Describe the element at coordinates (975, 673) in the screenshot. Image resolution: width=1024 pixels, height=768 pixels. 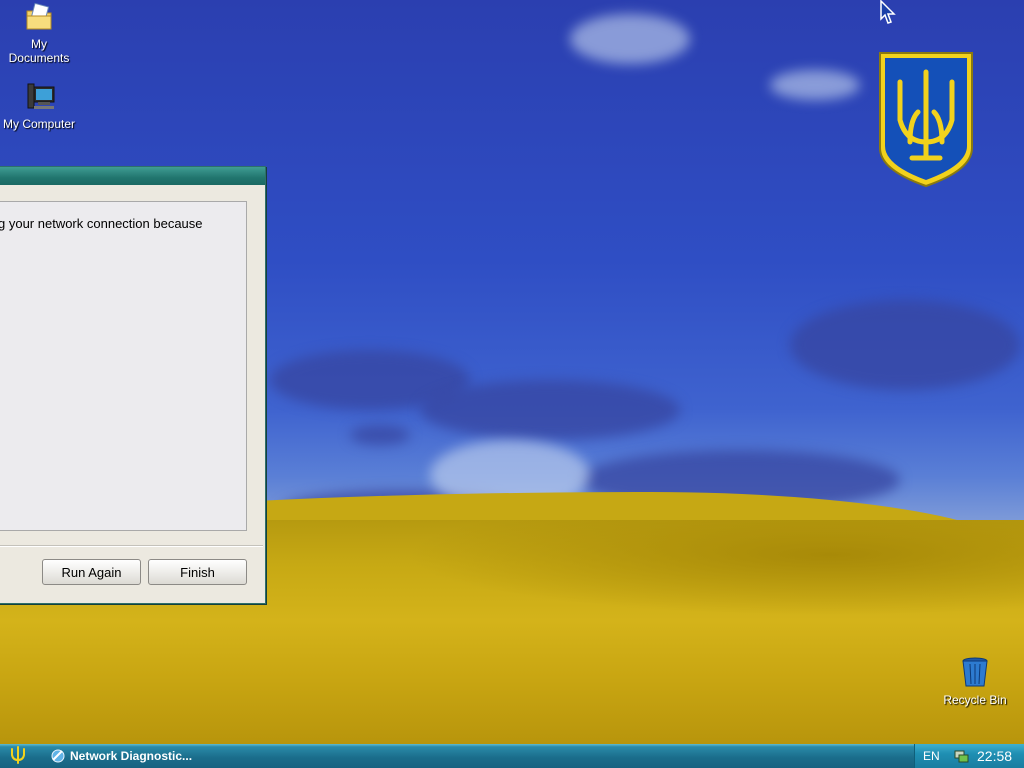
I see `recycle-bin-icon` at that location.